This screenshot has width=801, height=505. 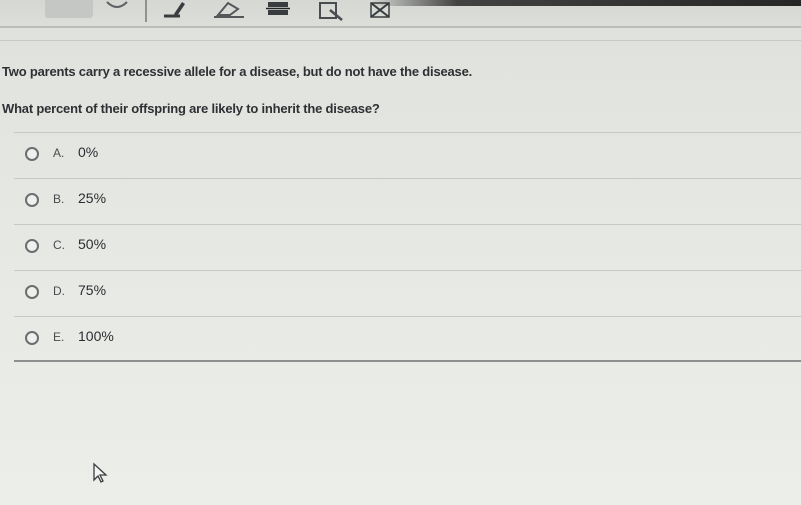 I want to click on choice-b: B. 25%, so click(x=407, y=201).